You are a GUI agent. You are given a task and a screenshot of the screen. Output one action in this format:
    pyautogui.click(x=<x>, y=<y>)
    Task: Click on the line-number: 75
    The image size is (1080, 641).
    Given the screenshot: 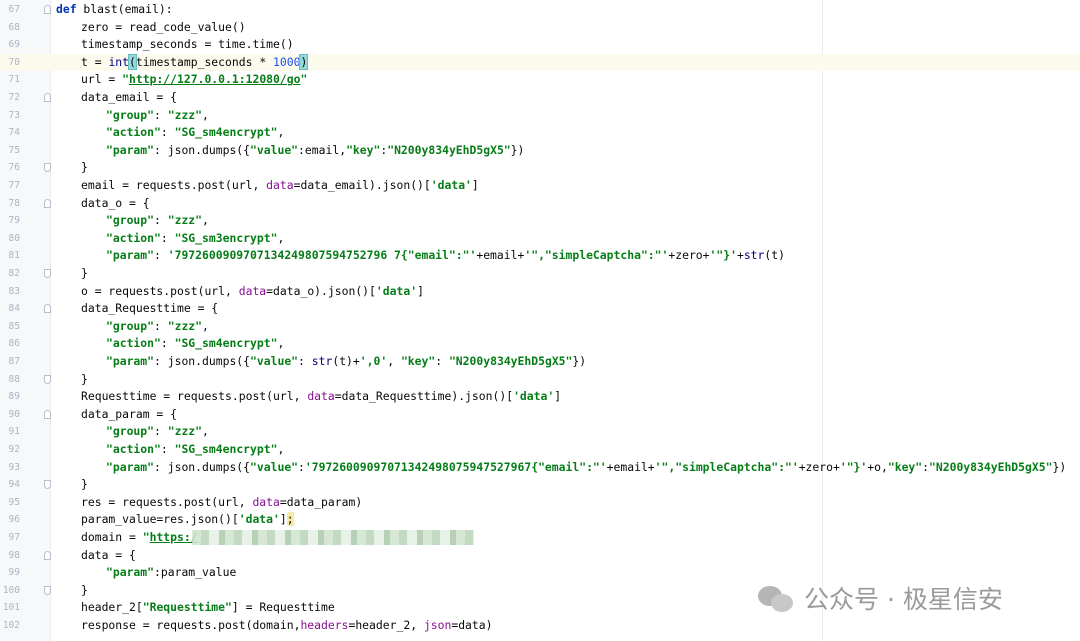 What is the action you would take?
    pyautogui.click(x=14, y=150)
    